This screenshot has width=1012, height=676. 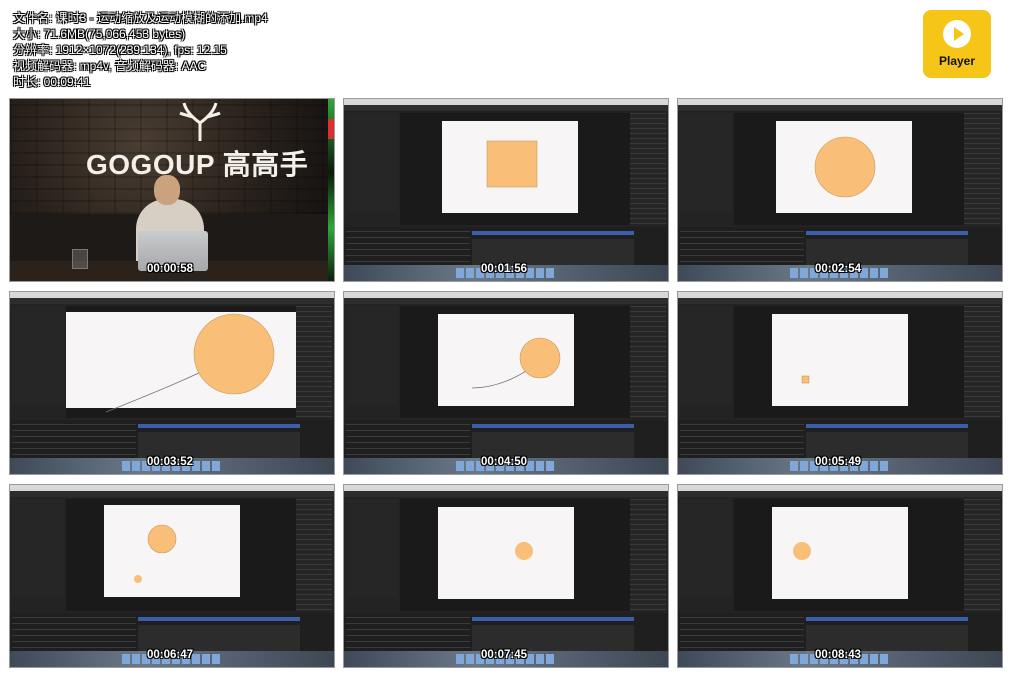 What do you see at coordinates (140, 18) in the screenshot?
I see `filename-line: 文件名: 课时3 - 运动缩放及运动模糊的添加.mp4` at bounding box center [140, 18].